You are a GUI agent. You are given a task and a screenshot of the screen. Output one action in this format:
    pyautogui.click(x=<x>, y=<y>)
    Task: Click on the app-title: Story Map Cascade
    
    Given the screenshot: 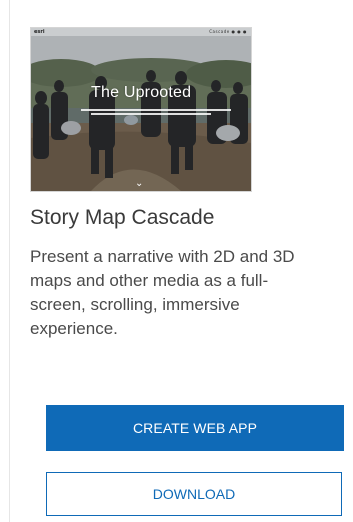 What is the action you would take?
    pyautogui.click(x=122, y=217)
    